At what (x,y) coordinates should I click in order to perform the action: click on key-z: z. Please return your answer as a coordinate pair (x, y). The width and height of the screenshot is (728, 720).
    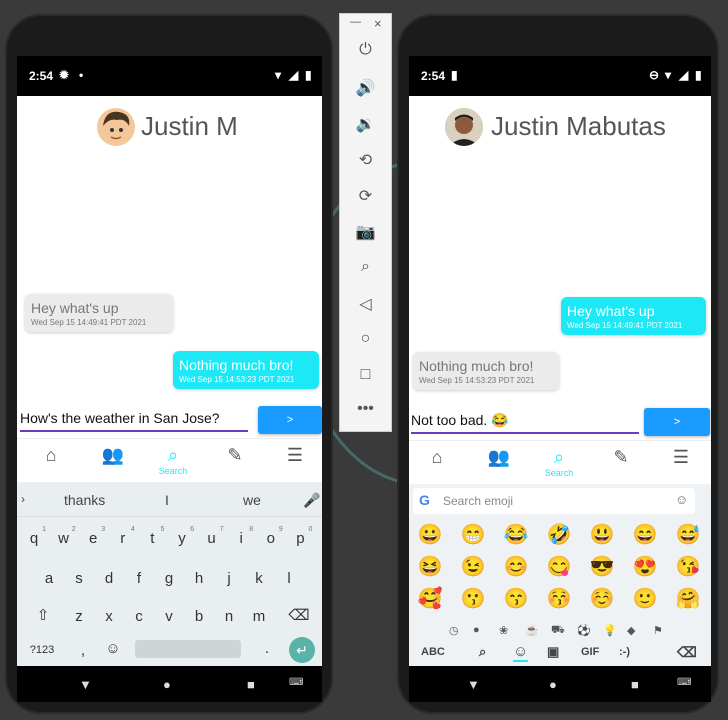
    Looking at the image, I should click on (79, 616).